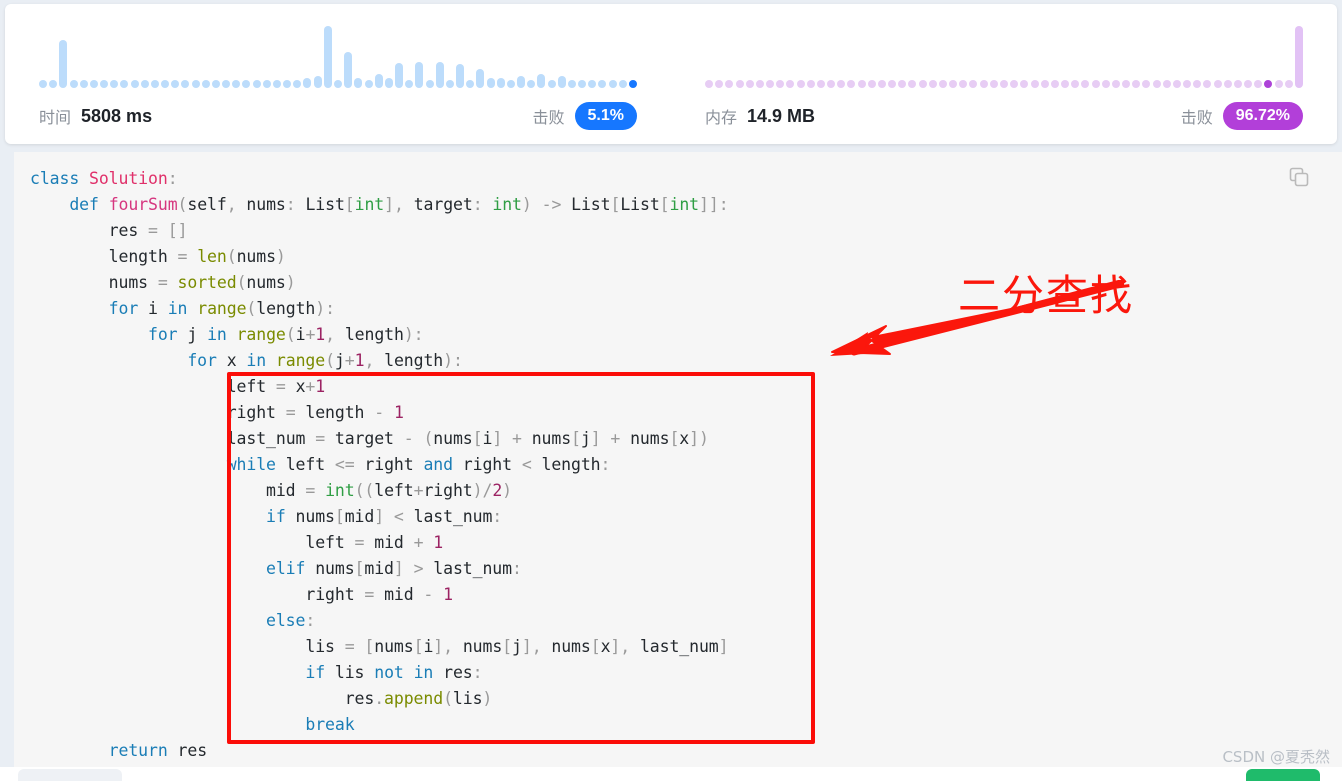  I want to click on memory-stat-card: 内存 14.9 MB 击败 96.72%, so click(1004, 74).